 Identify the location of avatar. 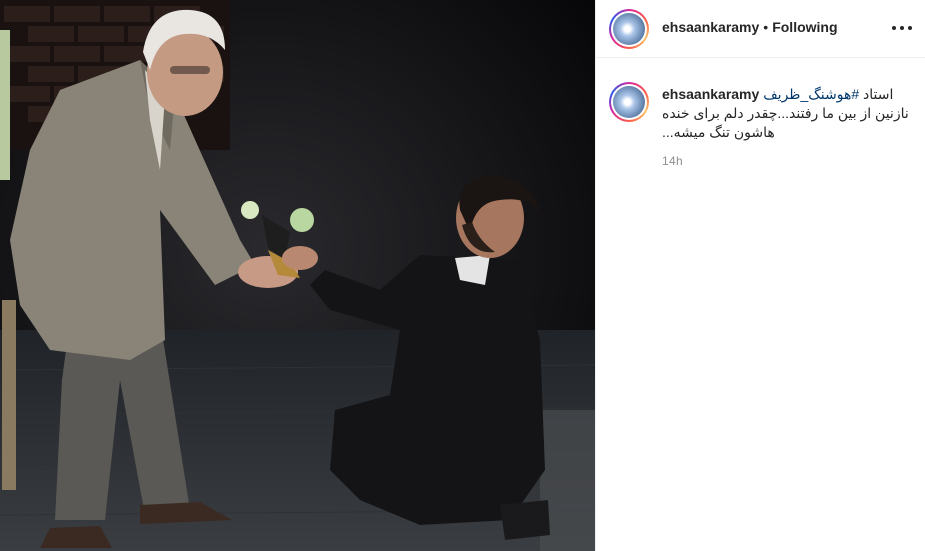
(629, 29).